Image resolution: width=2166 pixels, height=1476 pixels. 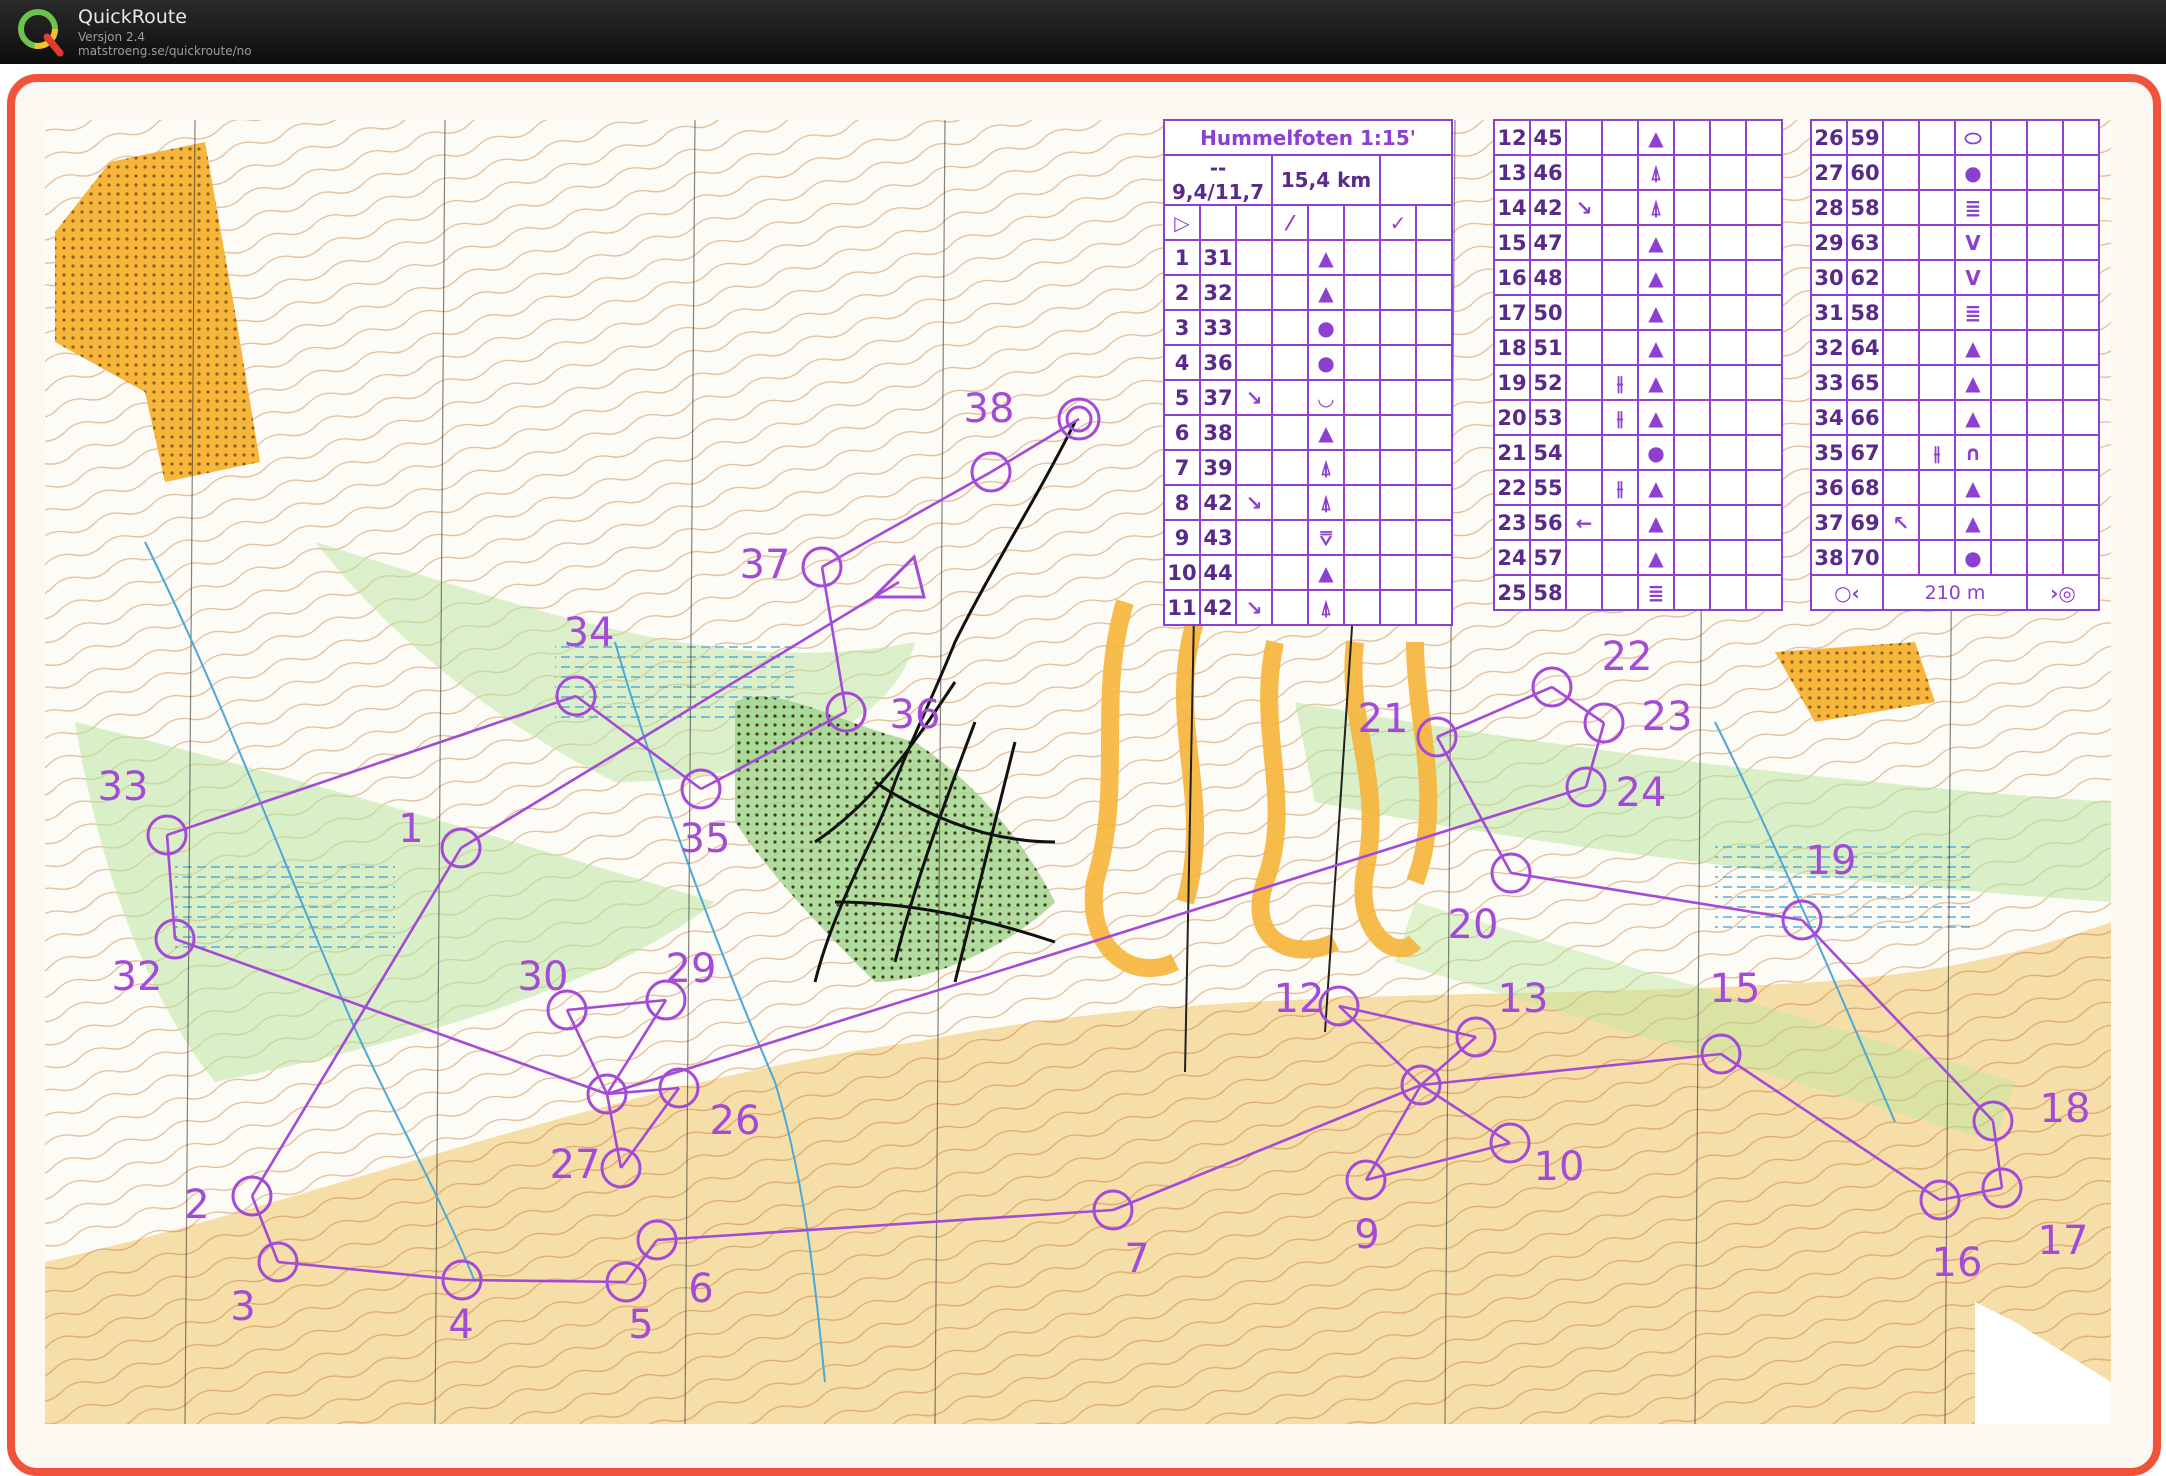 What do you see at coordinates (1182, 222) in the screenshot?
I see `start-symbol-icon: ▷` at bounding box center [1182, 222].